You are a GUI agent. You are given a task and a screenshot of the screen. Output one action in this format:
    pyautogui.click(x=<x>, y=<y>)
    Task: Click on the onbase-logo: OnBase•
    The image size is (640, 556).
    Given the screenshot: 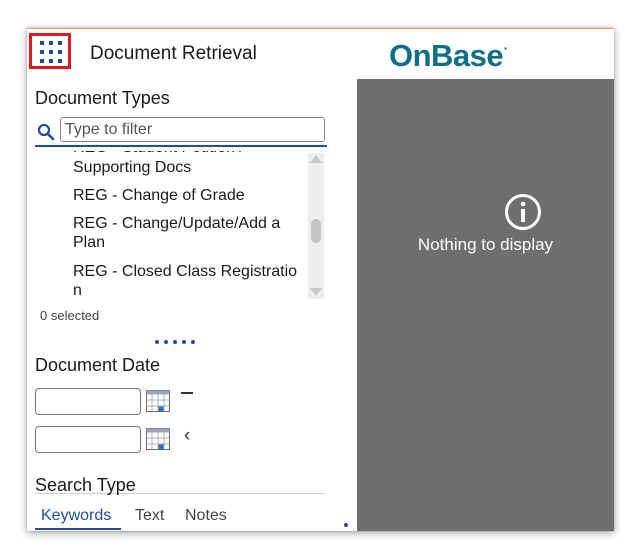 What is the action you would take?
    pyautogui.click(x=448, y=56)
    